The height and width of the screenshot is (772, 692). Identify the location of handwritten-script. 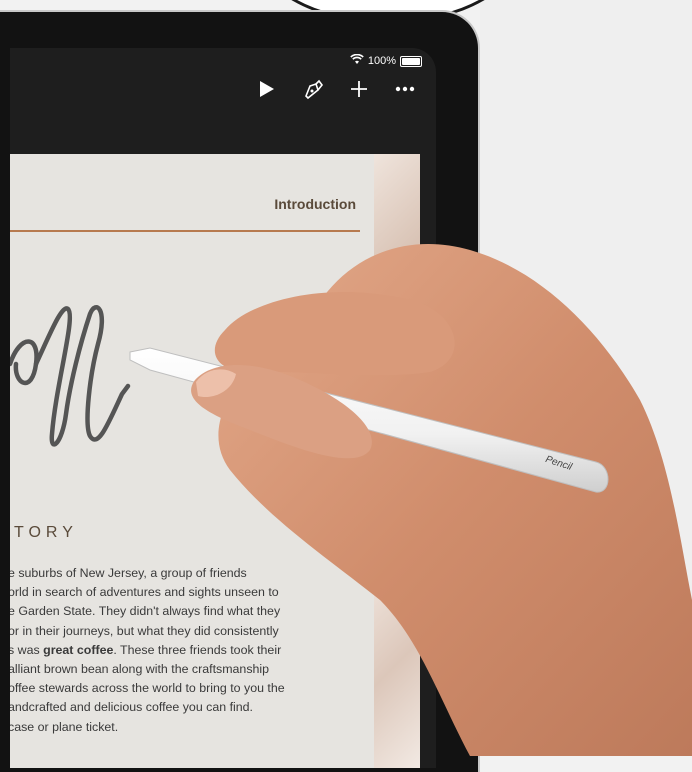
(70, 376).